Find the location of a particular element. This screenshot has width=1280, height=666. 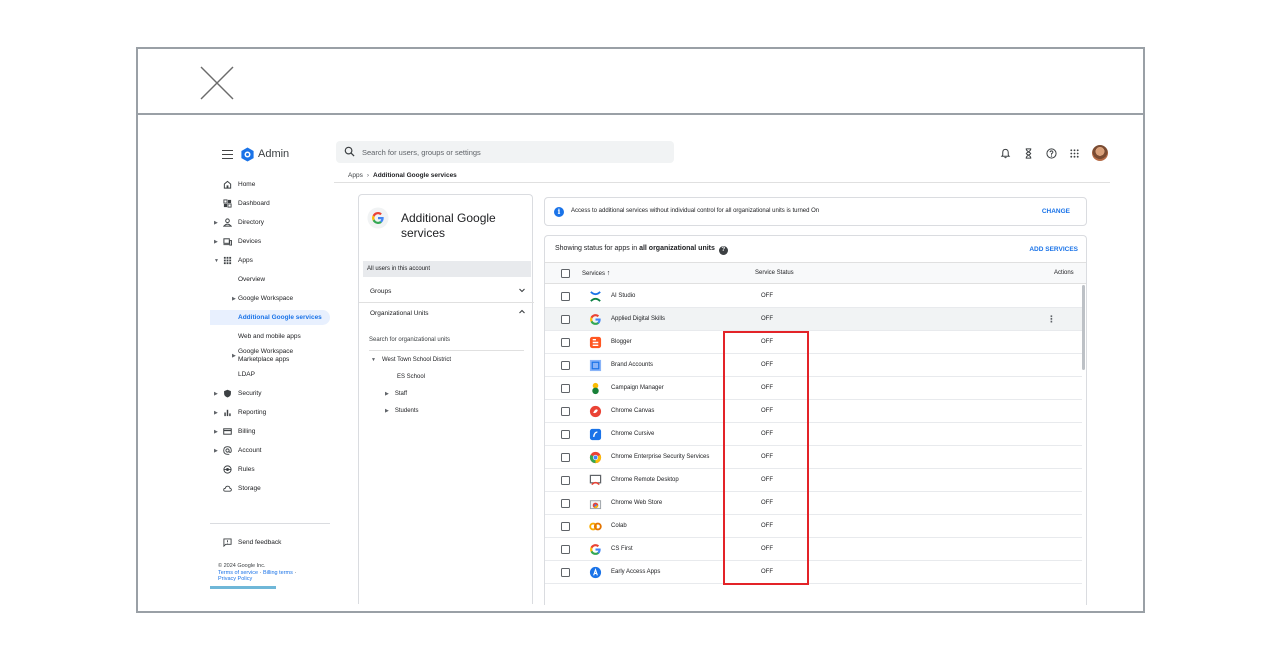

table-row: Chrome Cursive OFF is located at coordinates (813, 434).